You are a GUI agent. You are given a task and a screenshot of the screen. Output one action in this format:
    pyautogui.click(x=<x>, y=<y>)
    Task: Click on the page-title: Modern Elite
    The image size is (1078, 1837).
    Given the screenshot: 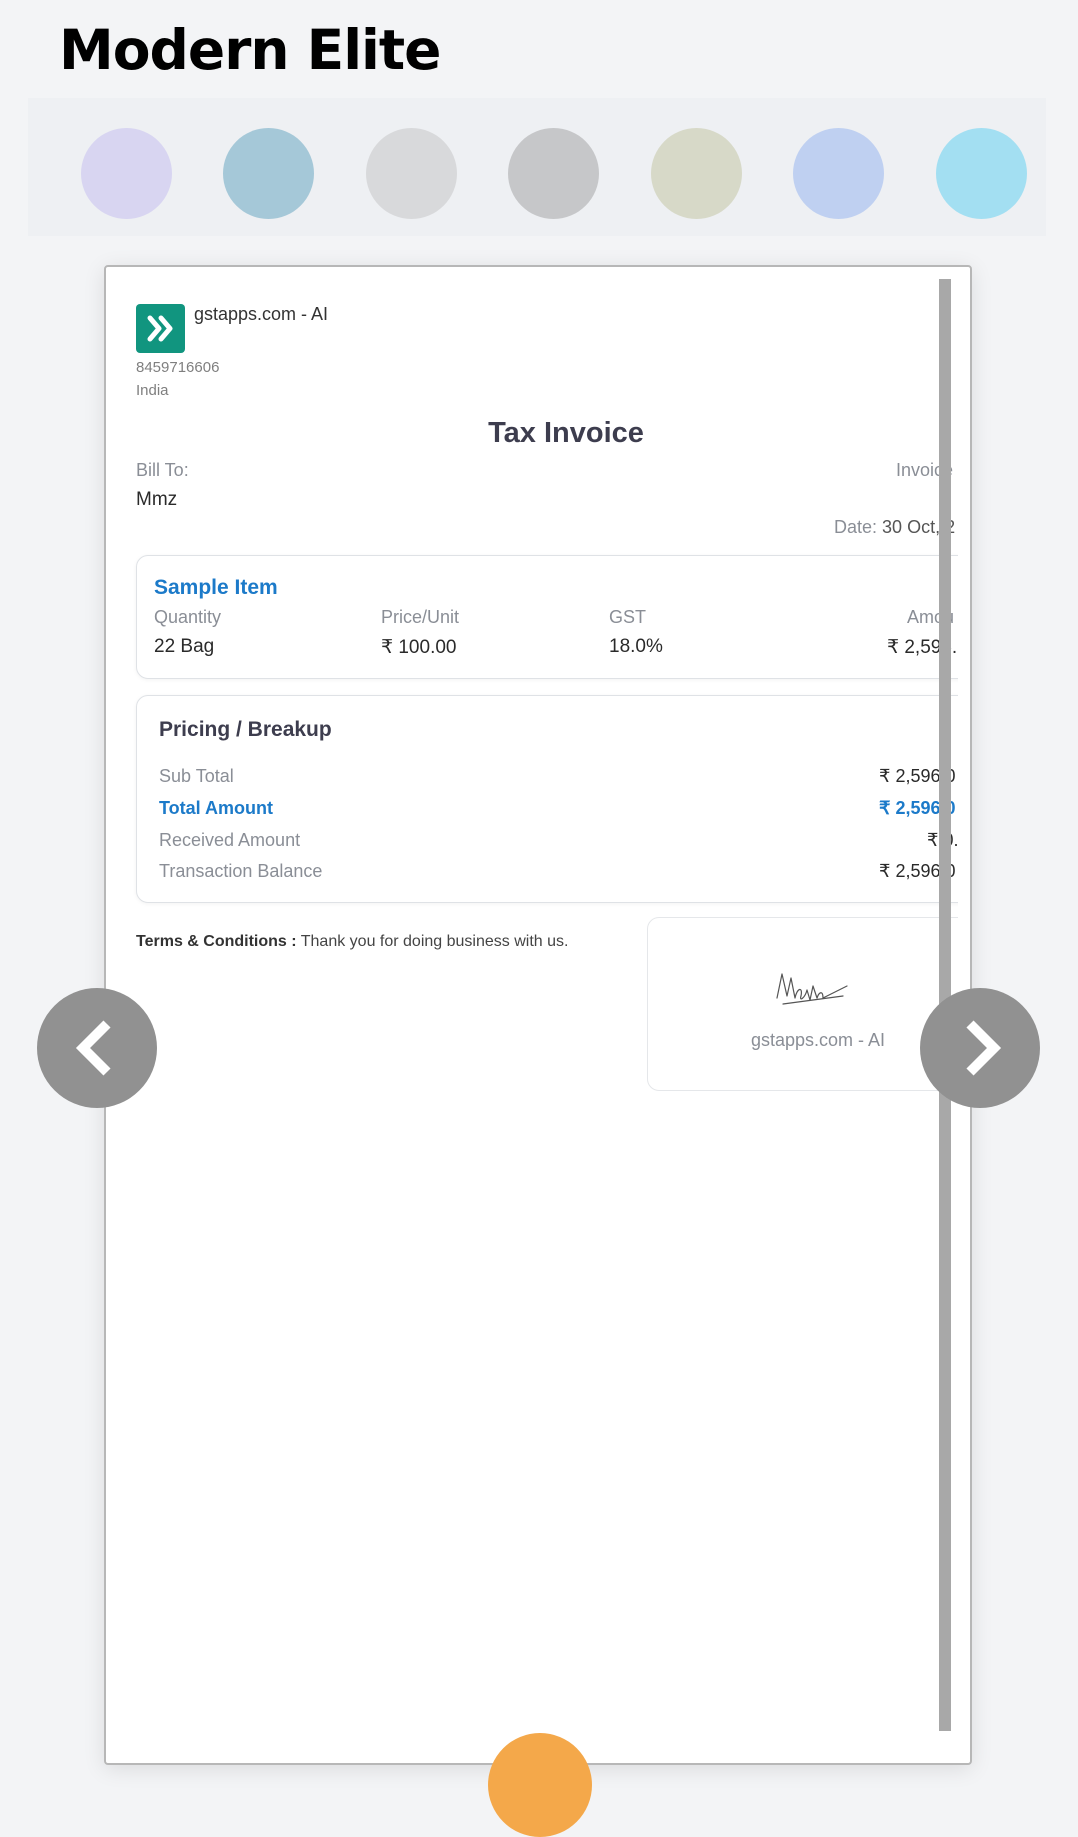 What is the action you would take?
    pyautogui.click(x=250, y=50)
    